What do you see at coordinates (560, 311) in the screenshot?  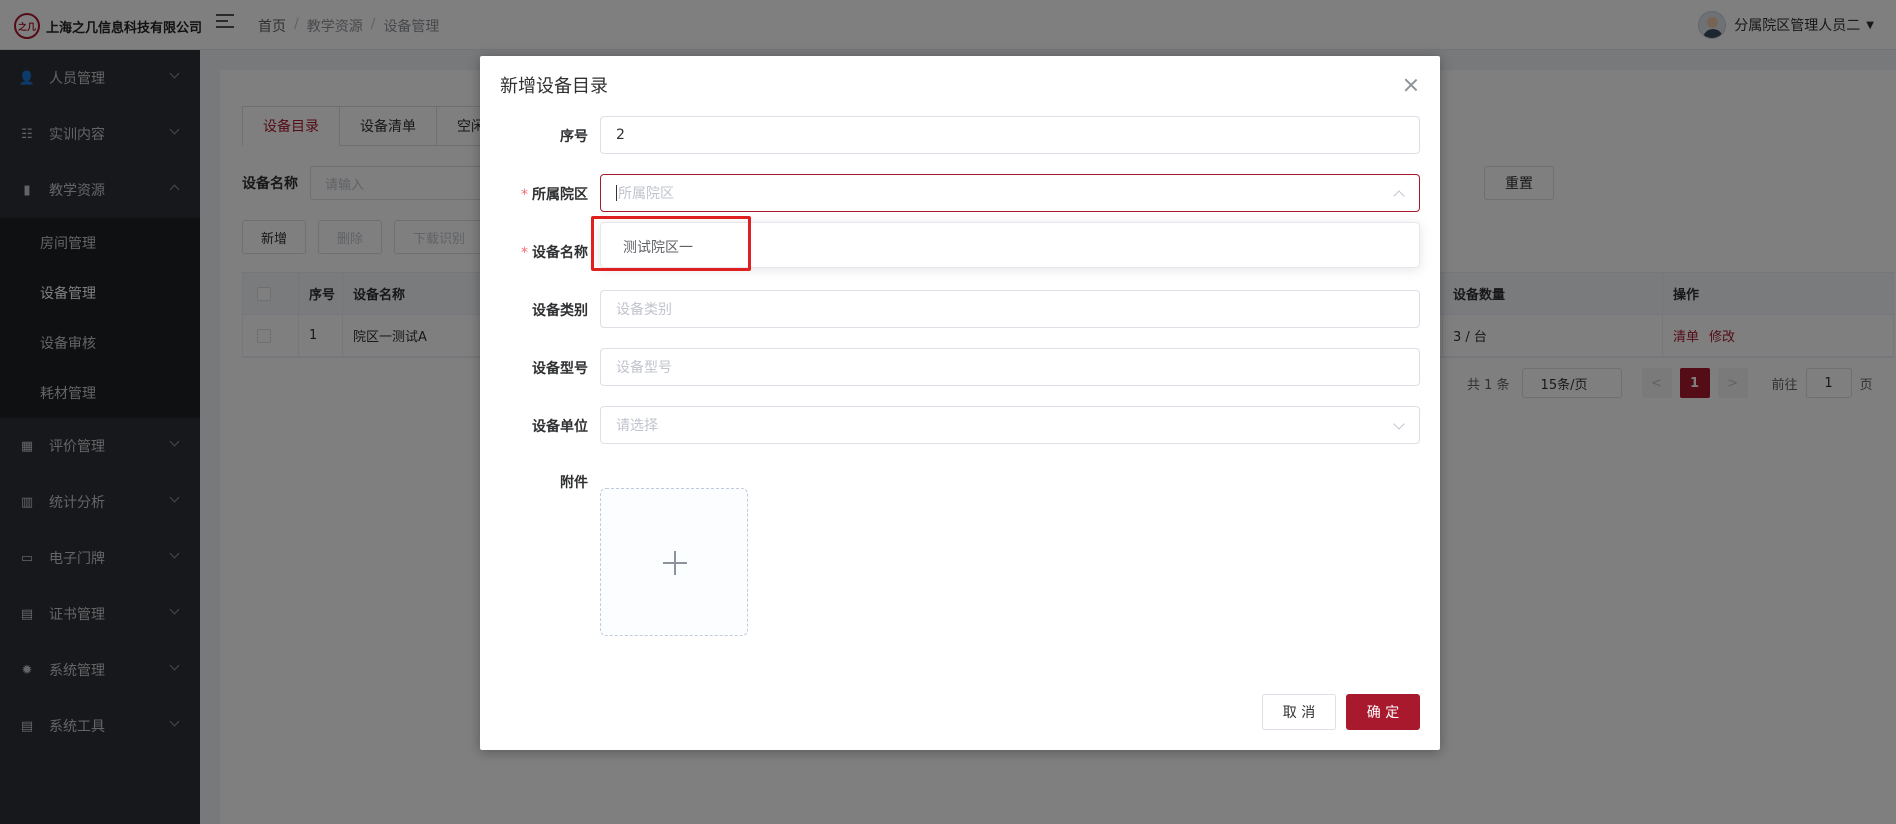 I see `category-label: 设备类别` at bounding box center [560, 311].